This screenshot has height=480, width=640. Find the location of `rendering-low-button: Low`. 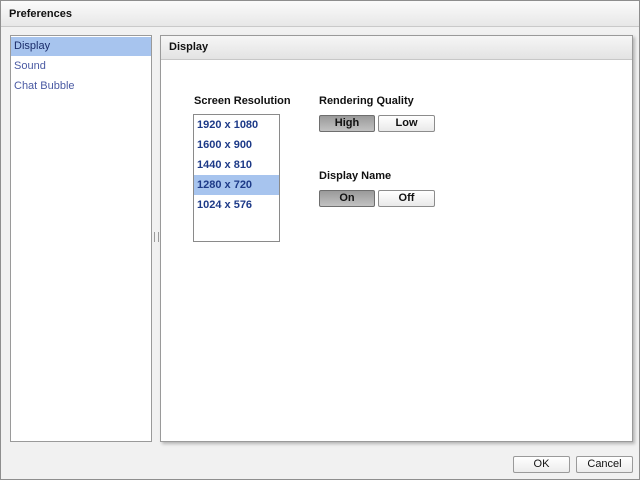

rendering-low-button: Low is located at coordinates (406, 123).